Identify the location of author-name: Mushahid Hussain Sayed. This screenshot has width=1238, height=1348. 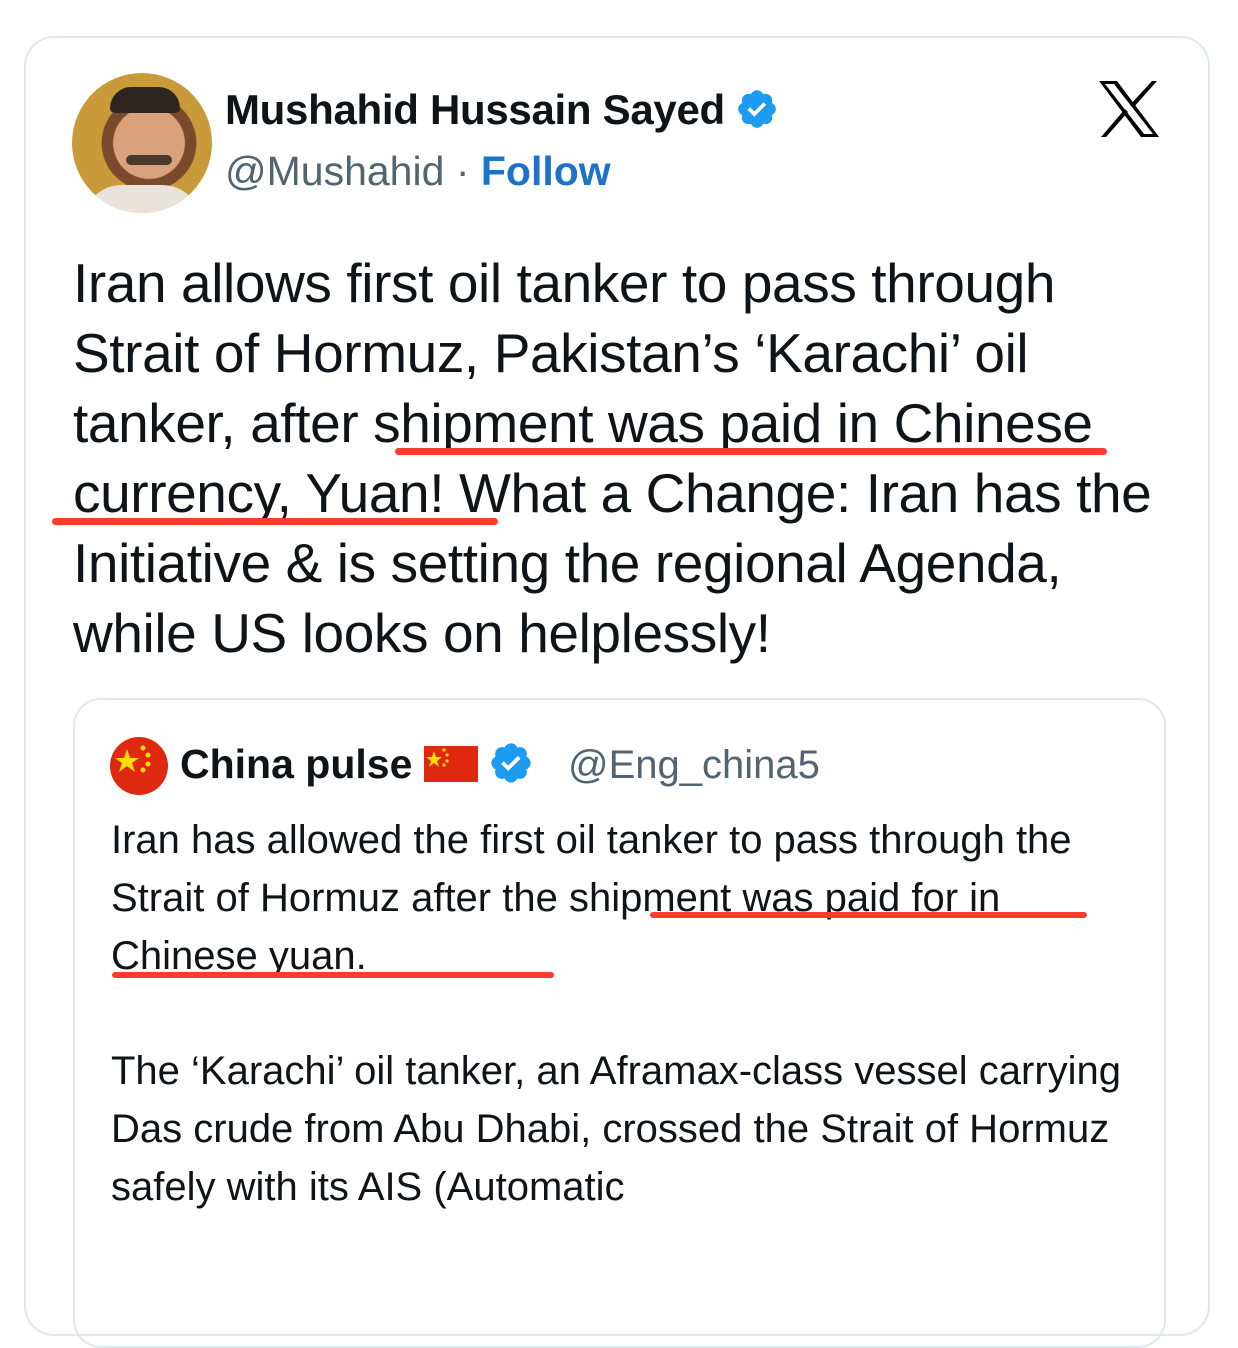
(475, 109).